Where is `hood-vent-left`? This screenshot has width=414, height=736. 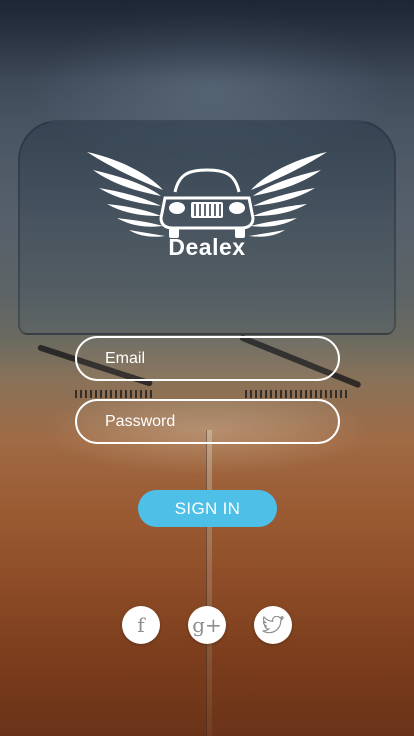
hood-vent-left is located at coordinates (115, 394).